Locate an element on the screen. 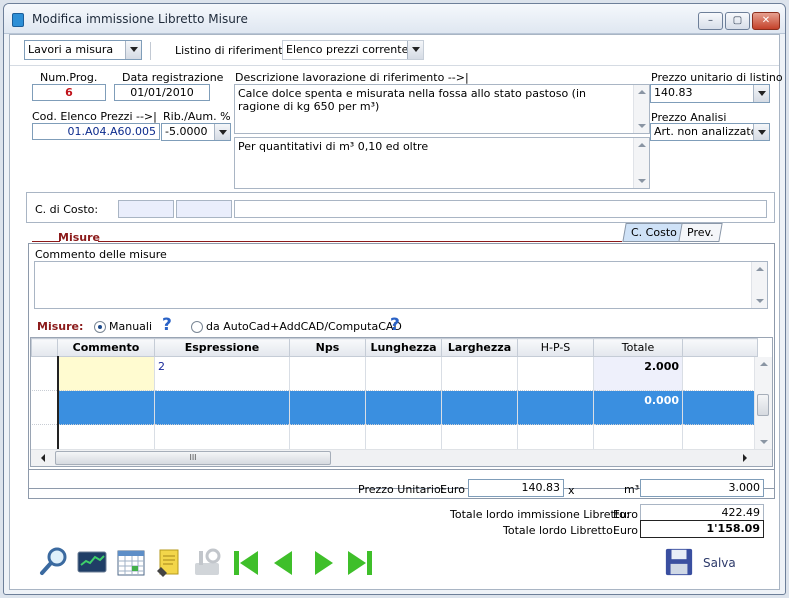  column-header-larghezza: Larghezza is located at coordinates (479, 347).